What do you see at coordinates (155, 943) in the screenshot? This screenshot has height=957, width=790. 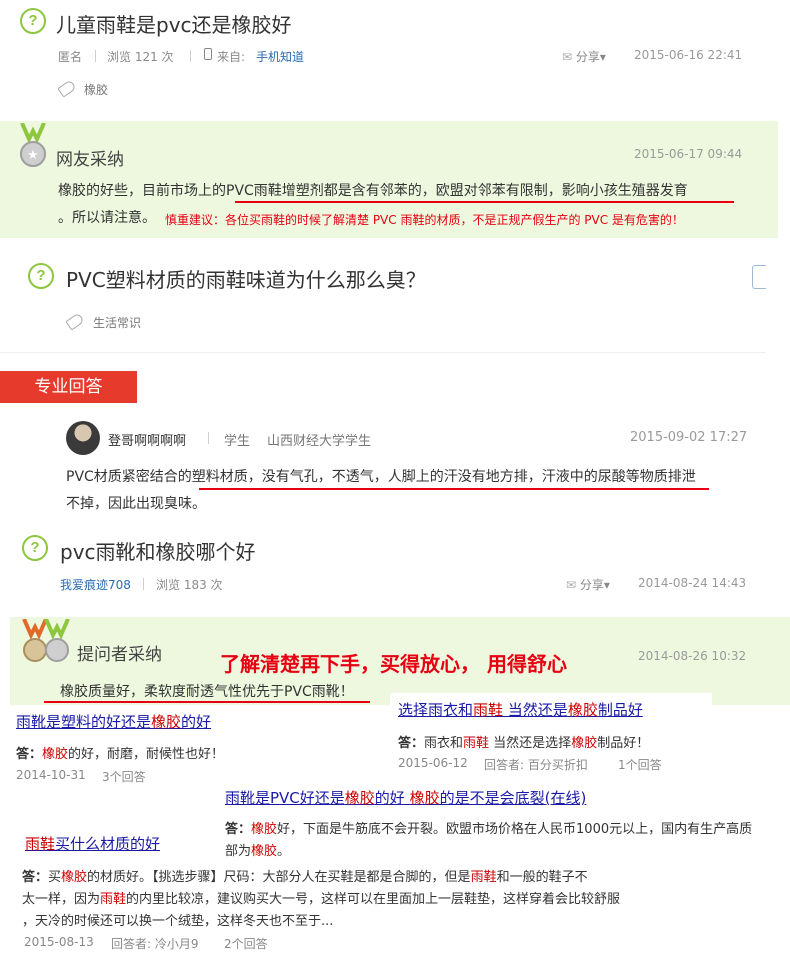 I see `answerer: 回答者: 冷小月9` at bounding box center [155, 943].